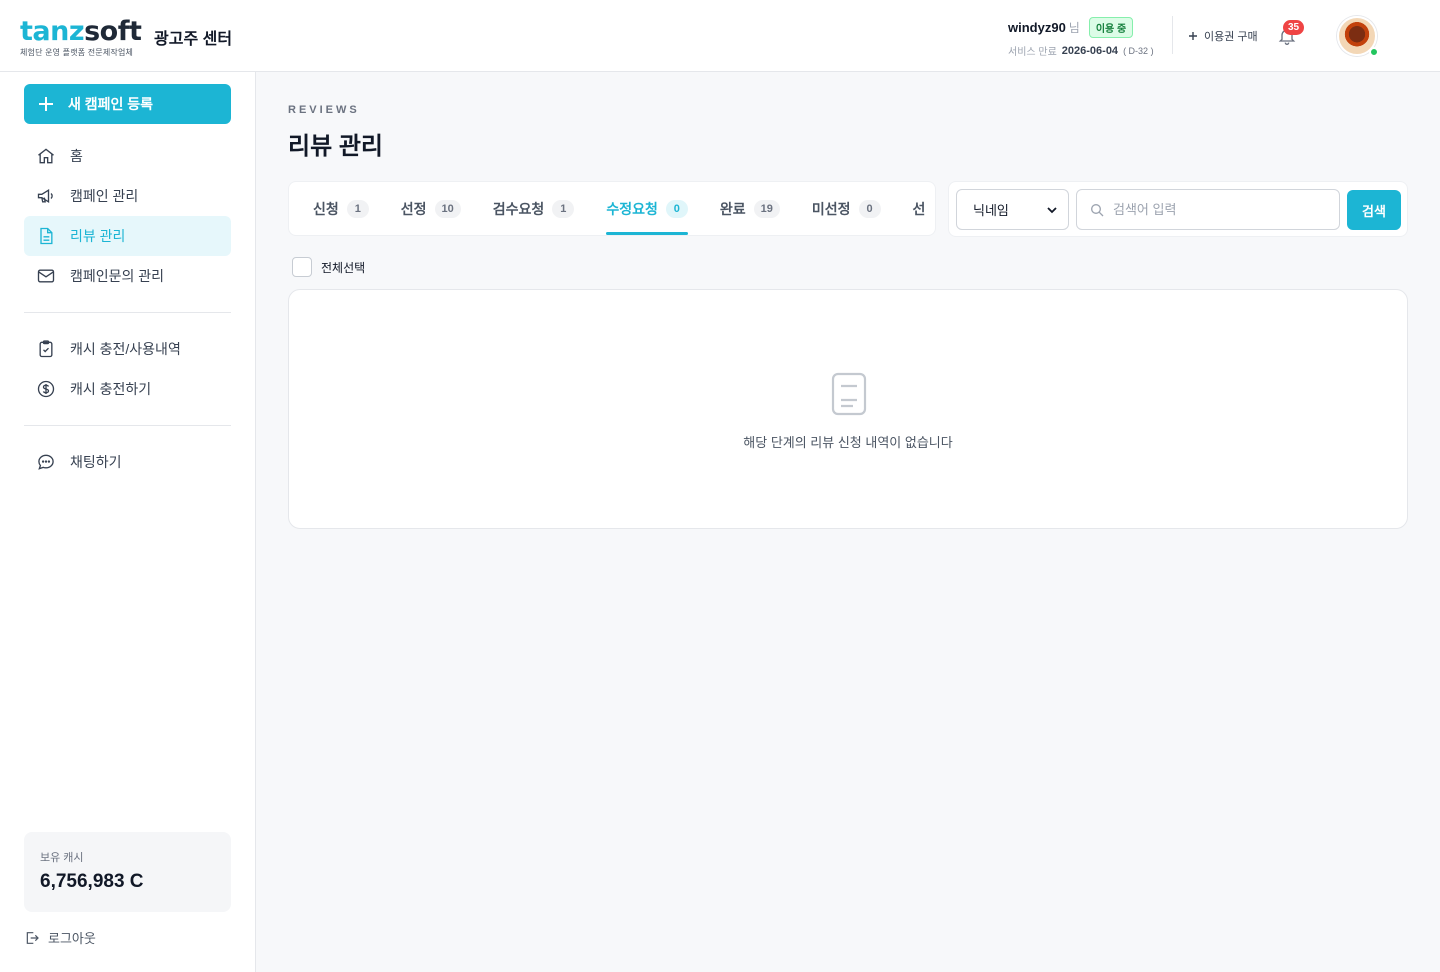  What do you see at coordinates (46, 389) in the screenshot?
I see `dollar-icon` at bounding box center [46, 389].